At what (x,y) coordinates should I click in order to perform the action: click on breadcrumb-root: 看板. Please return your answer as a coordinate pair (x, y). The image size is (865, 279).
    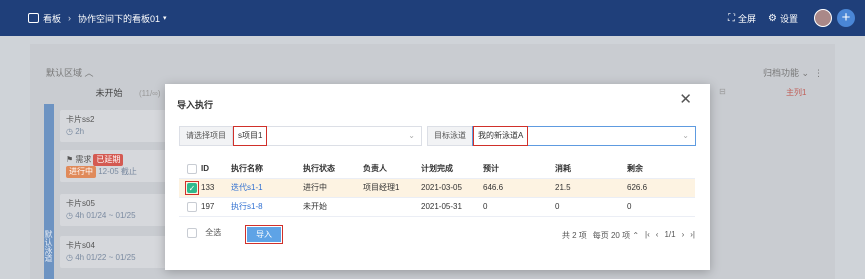
    Looking at the image, I should click on (52, 18).